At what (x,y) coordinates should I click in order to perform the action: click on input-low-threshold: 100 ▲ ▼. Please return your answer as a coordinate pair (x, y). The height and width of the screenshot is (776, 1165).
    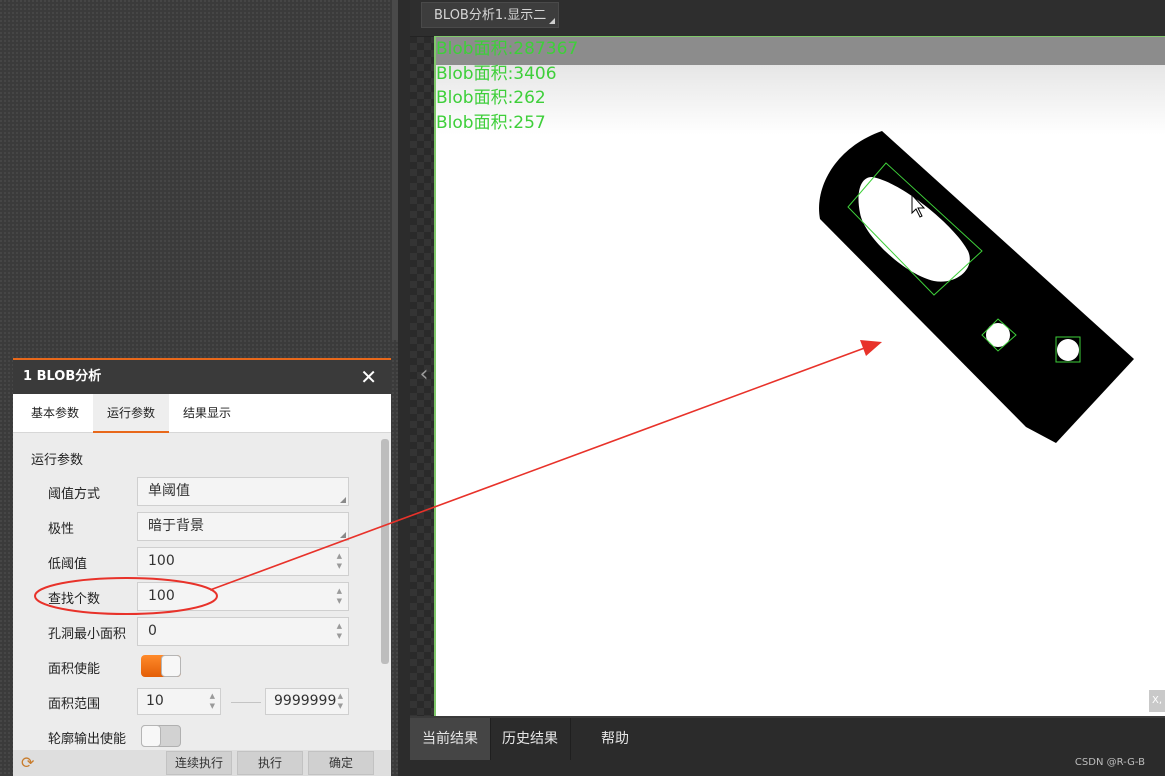
    Looking at the image, I should click on (243, 561).